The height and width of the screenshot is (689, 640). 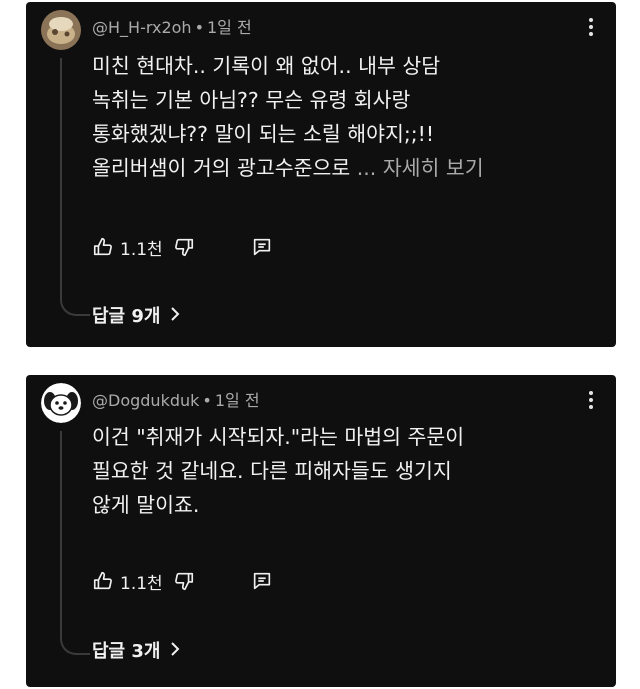 I want to click on view-replies-button: 답글 9개, so click(x=136, y=315).